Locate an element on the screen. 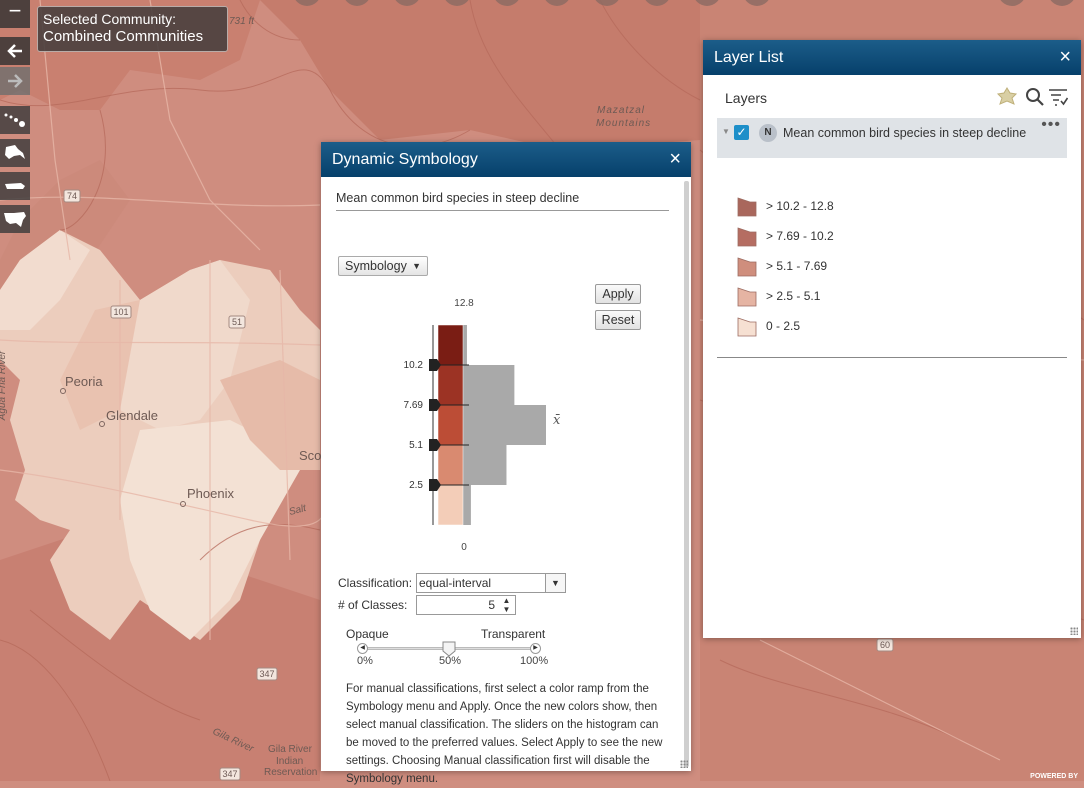  next-extent-button is located at coordinates (15, 81).